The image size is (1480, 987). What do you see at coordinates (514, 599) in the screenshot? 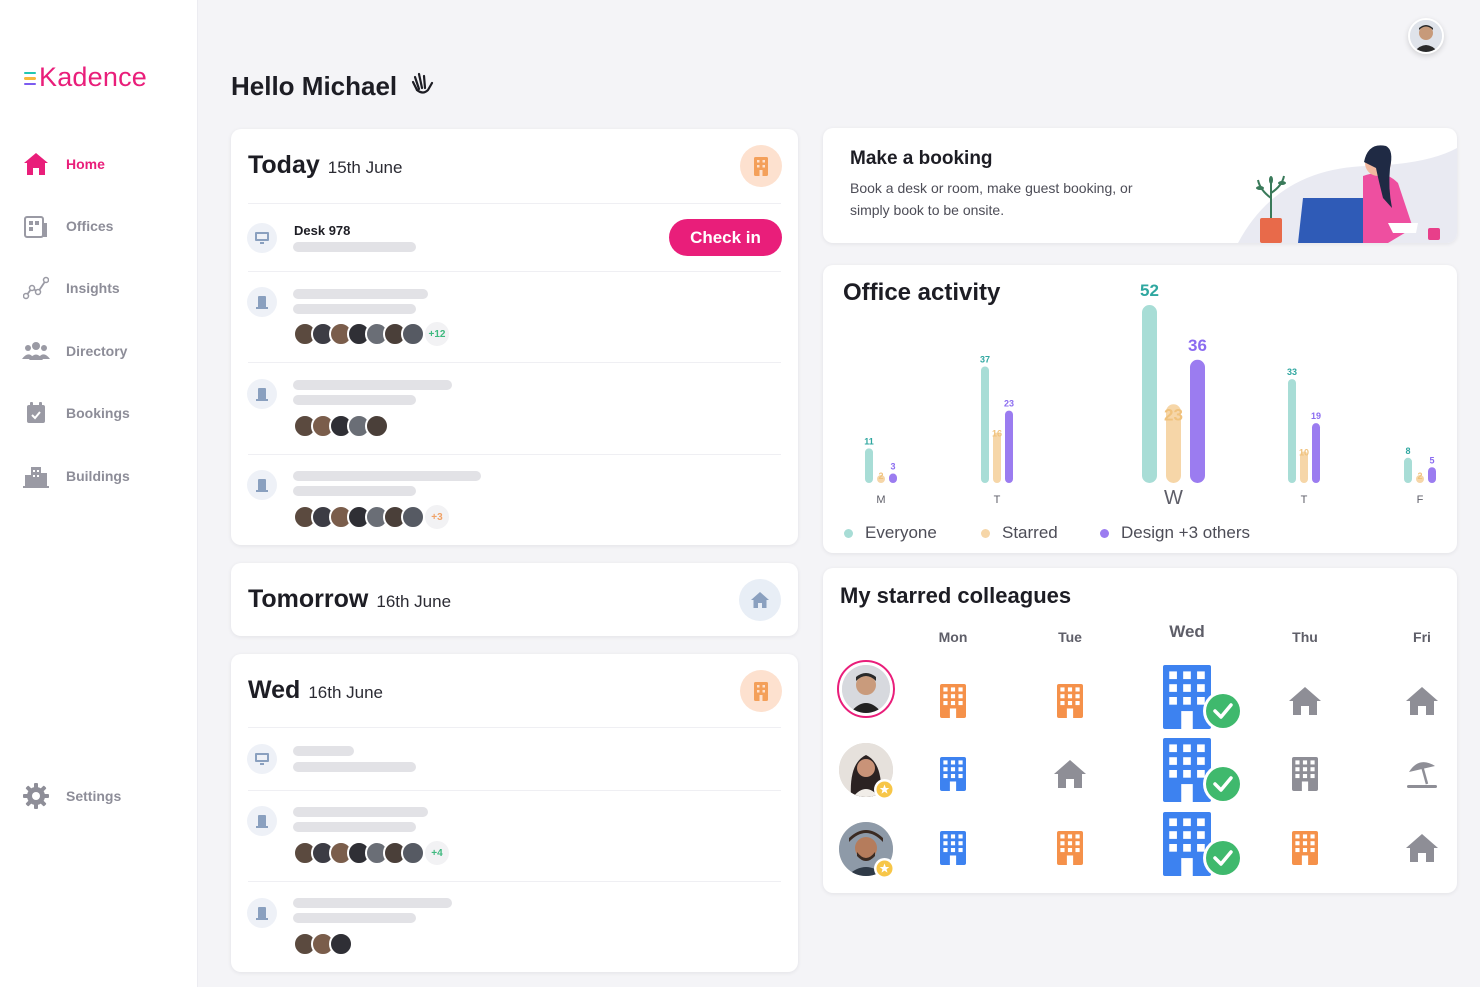
I see `tomorrow-card: Tomorrow 16th June` at bounding box center [514, 599].